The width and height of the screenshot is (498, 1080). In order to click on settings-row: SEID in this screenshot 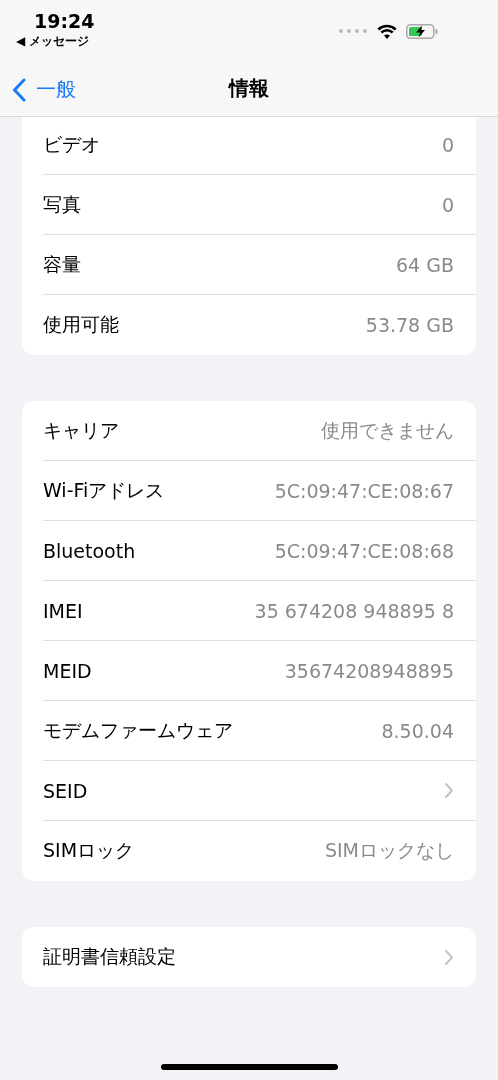, I will do `click(259, 791)`.